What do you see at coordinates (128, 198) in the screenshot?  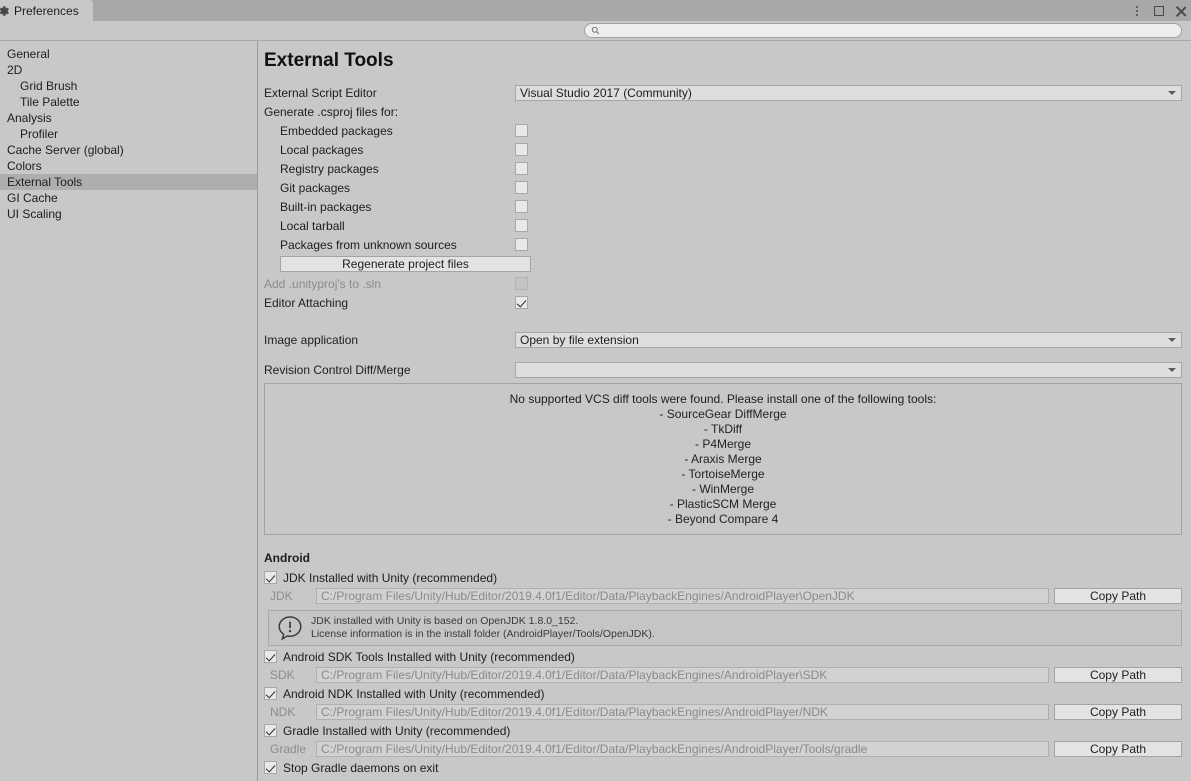 I see `sidebar-item-gi-cache: GI Cache` at bounding box center [128, 198].